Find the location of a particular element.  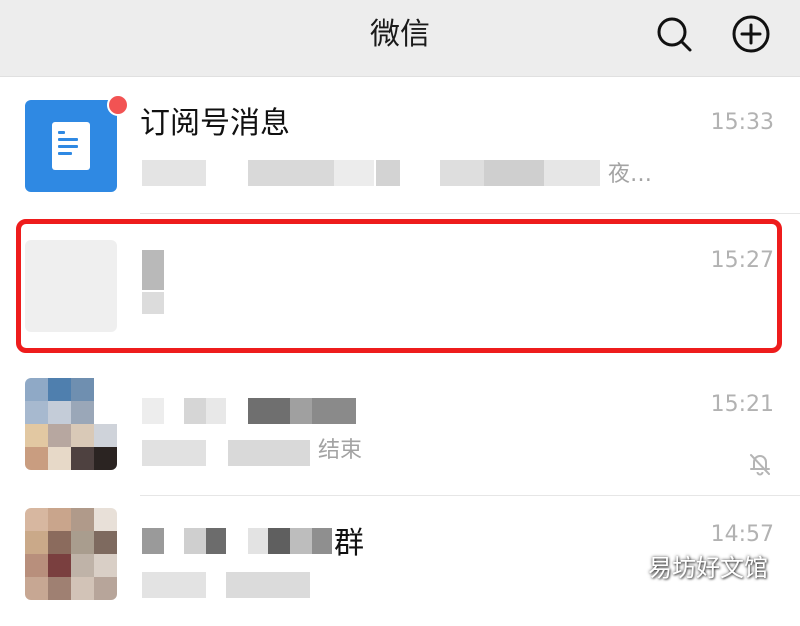

document-icon is located at coordinates (71, 146).